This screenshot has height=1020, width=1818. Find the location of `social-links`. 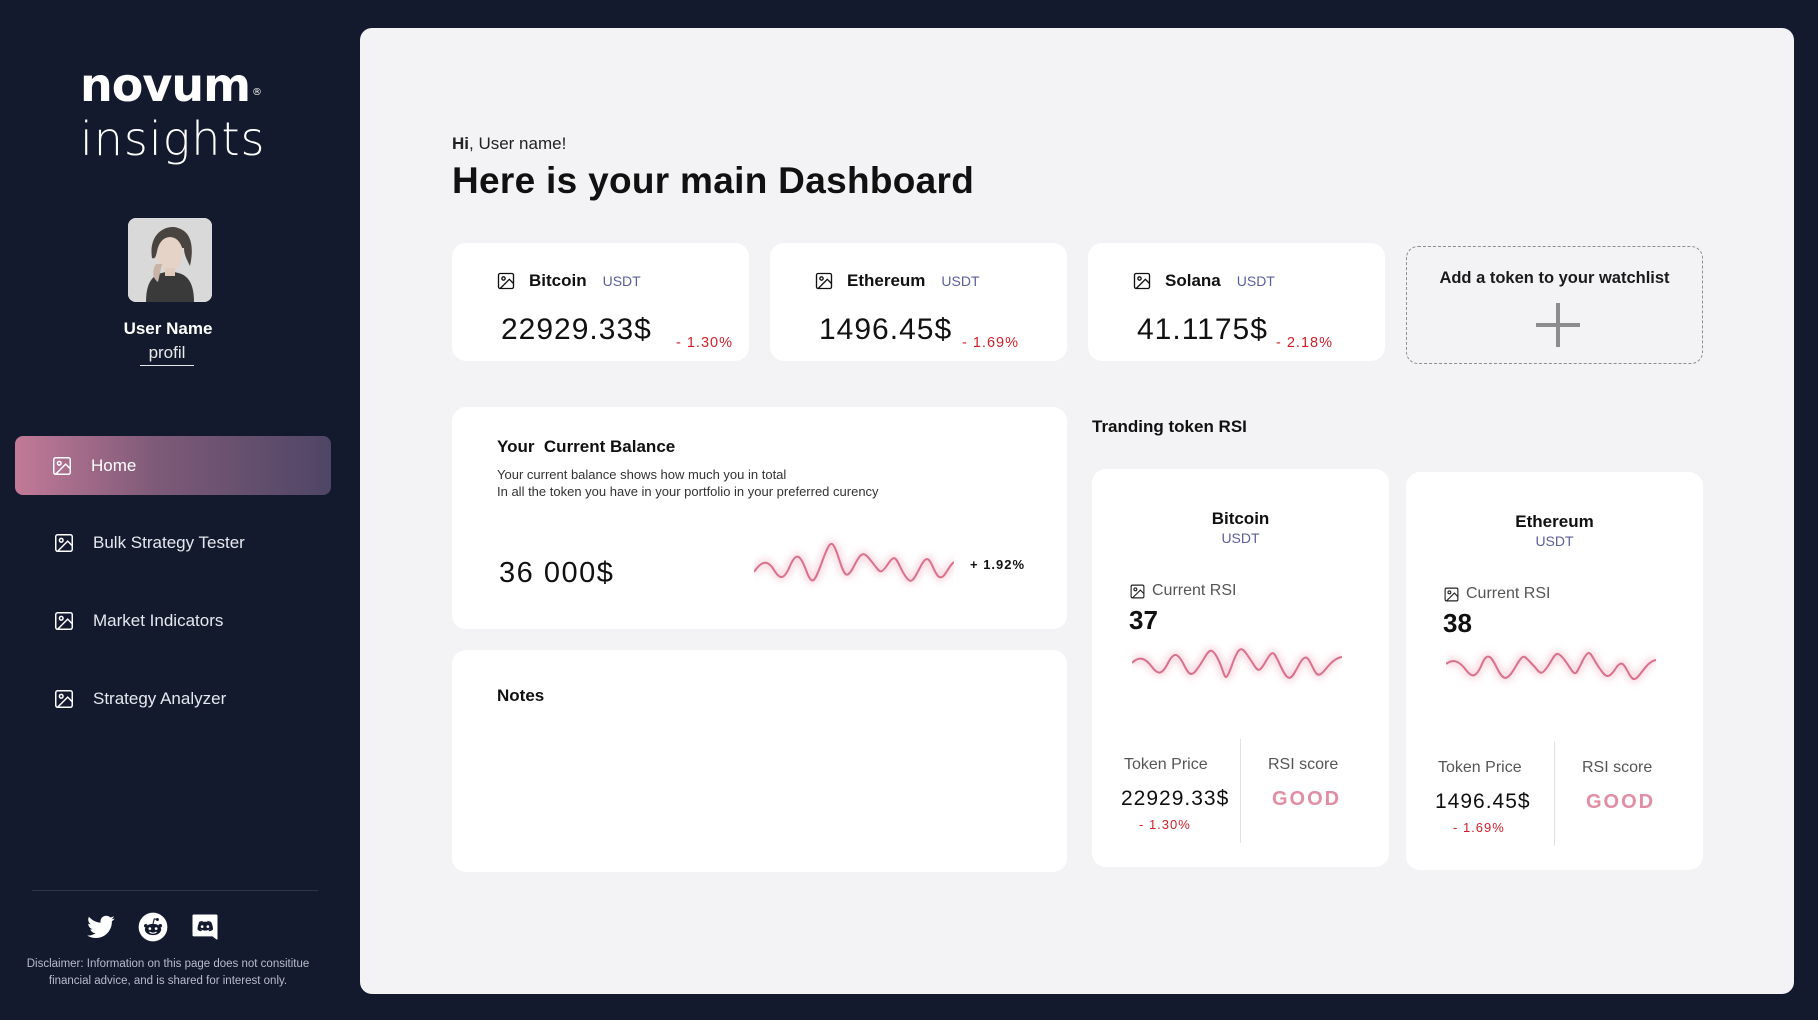

social-links is located at coordinates (153, 927).